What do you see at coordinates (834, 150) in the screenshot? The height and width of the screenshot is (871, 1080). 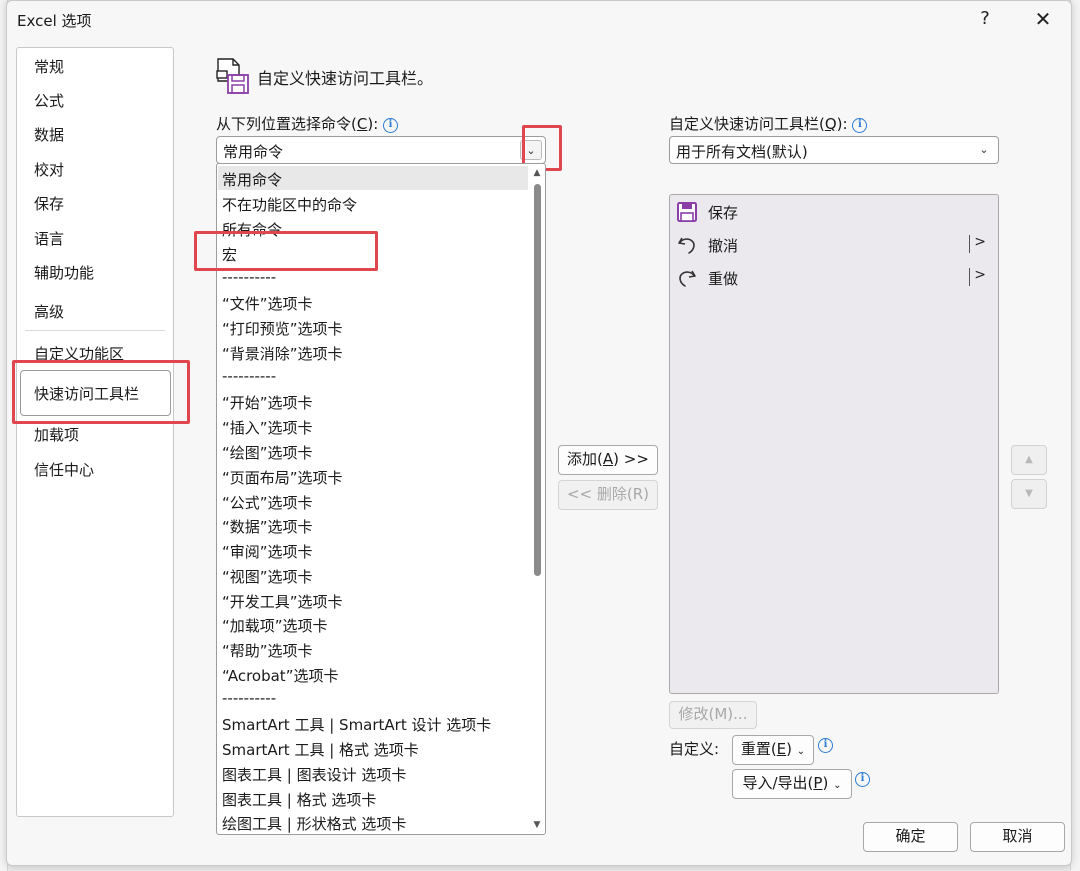 I see `qat-scope-select: 用于所有文档(默认) ⌄` at bounding box center [834, 150].